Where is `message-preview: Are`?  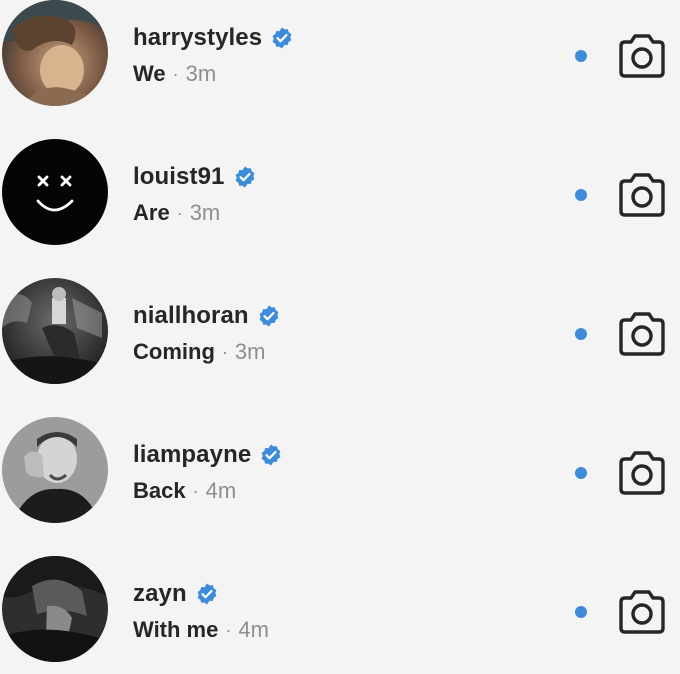
message-preview: Are is located at coordinates (151, 212).